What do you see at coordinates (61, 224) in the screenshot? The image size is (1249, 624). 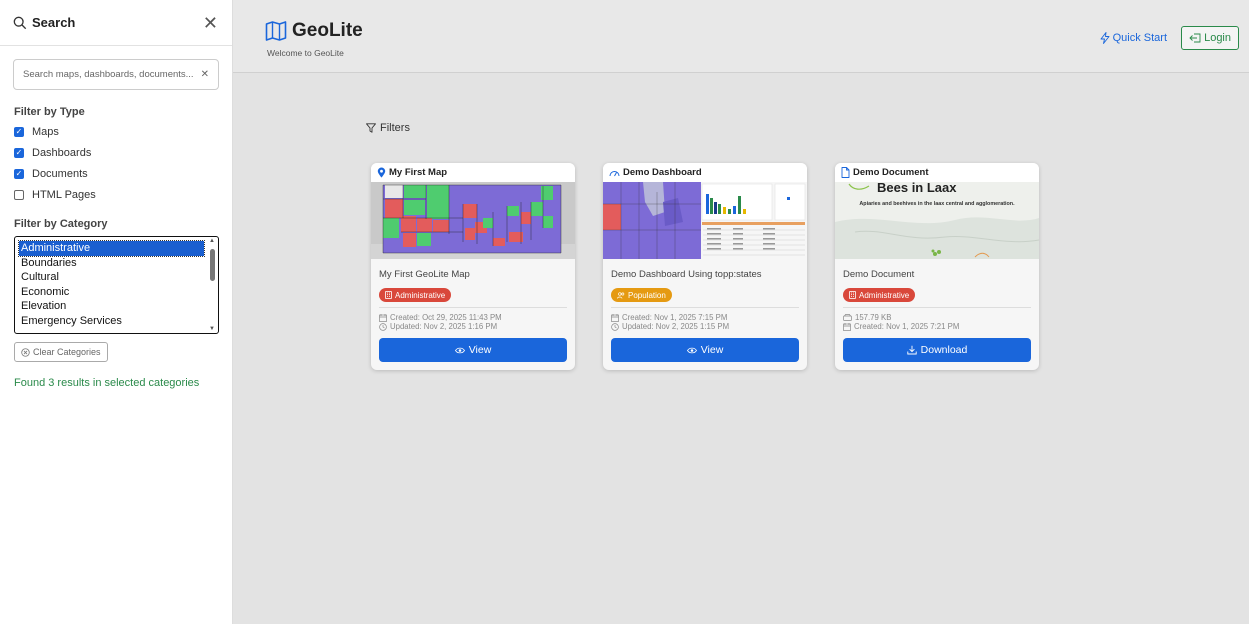 I see `filter-category-label: Filter by Category` at bounding box center [61, 224].